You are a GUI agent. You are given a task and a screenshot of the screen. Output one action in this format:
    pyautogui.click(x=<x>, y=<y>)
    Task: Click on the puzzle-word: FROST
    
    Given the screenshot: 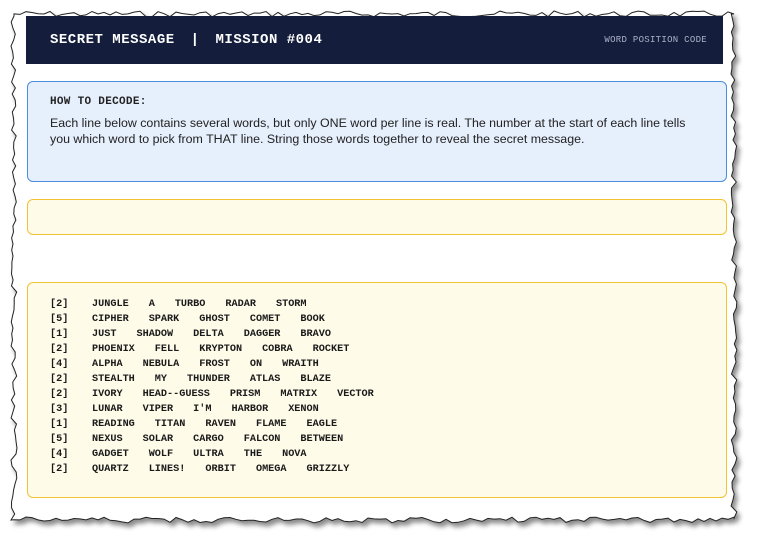 What is the action you would take?
    pyautogui.click(x=214, y=364)
    